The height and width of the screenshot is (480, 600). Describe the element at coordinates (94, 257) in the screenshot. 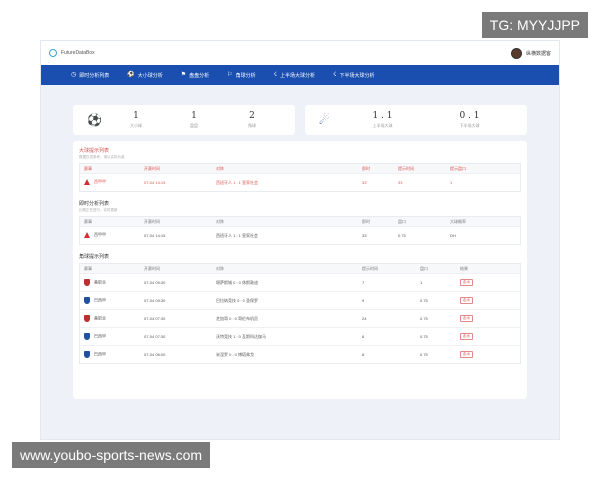

I see `section-title: 角球提示列表` at that location.